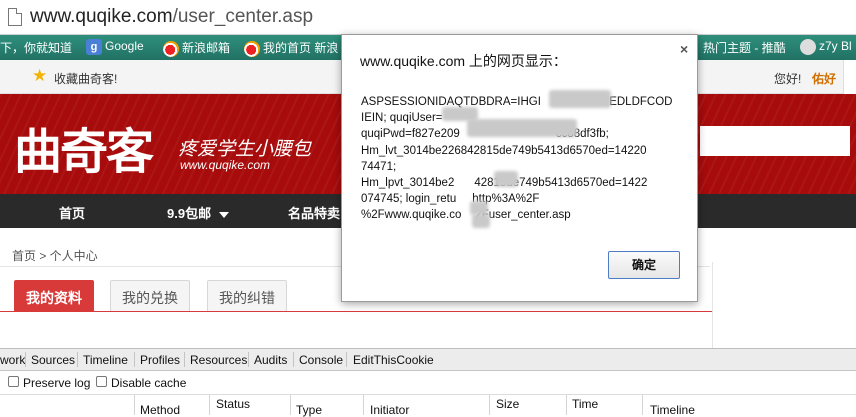  Describe the element at coordinates (160, 360) in the screenshot. I see `tab-profiles: Profiles` at that location.